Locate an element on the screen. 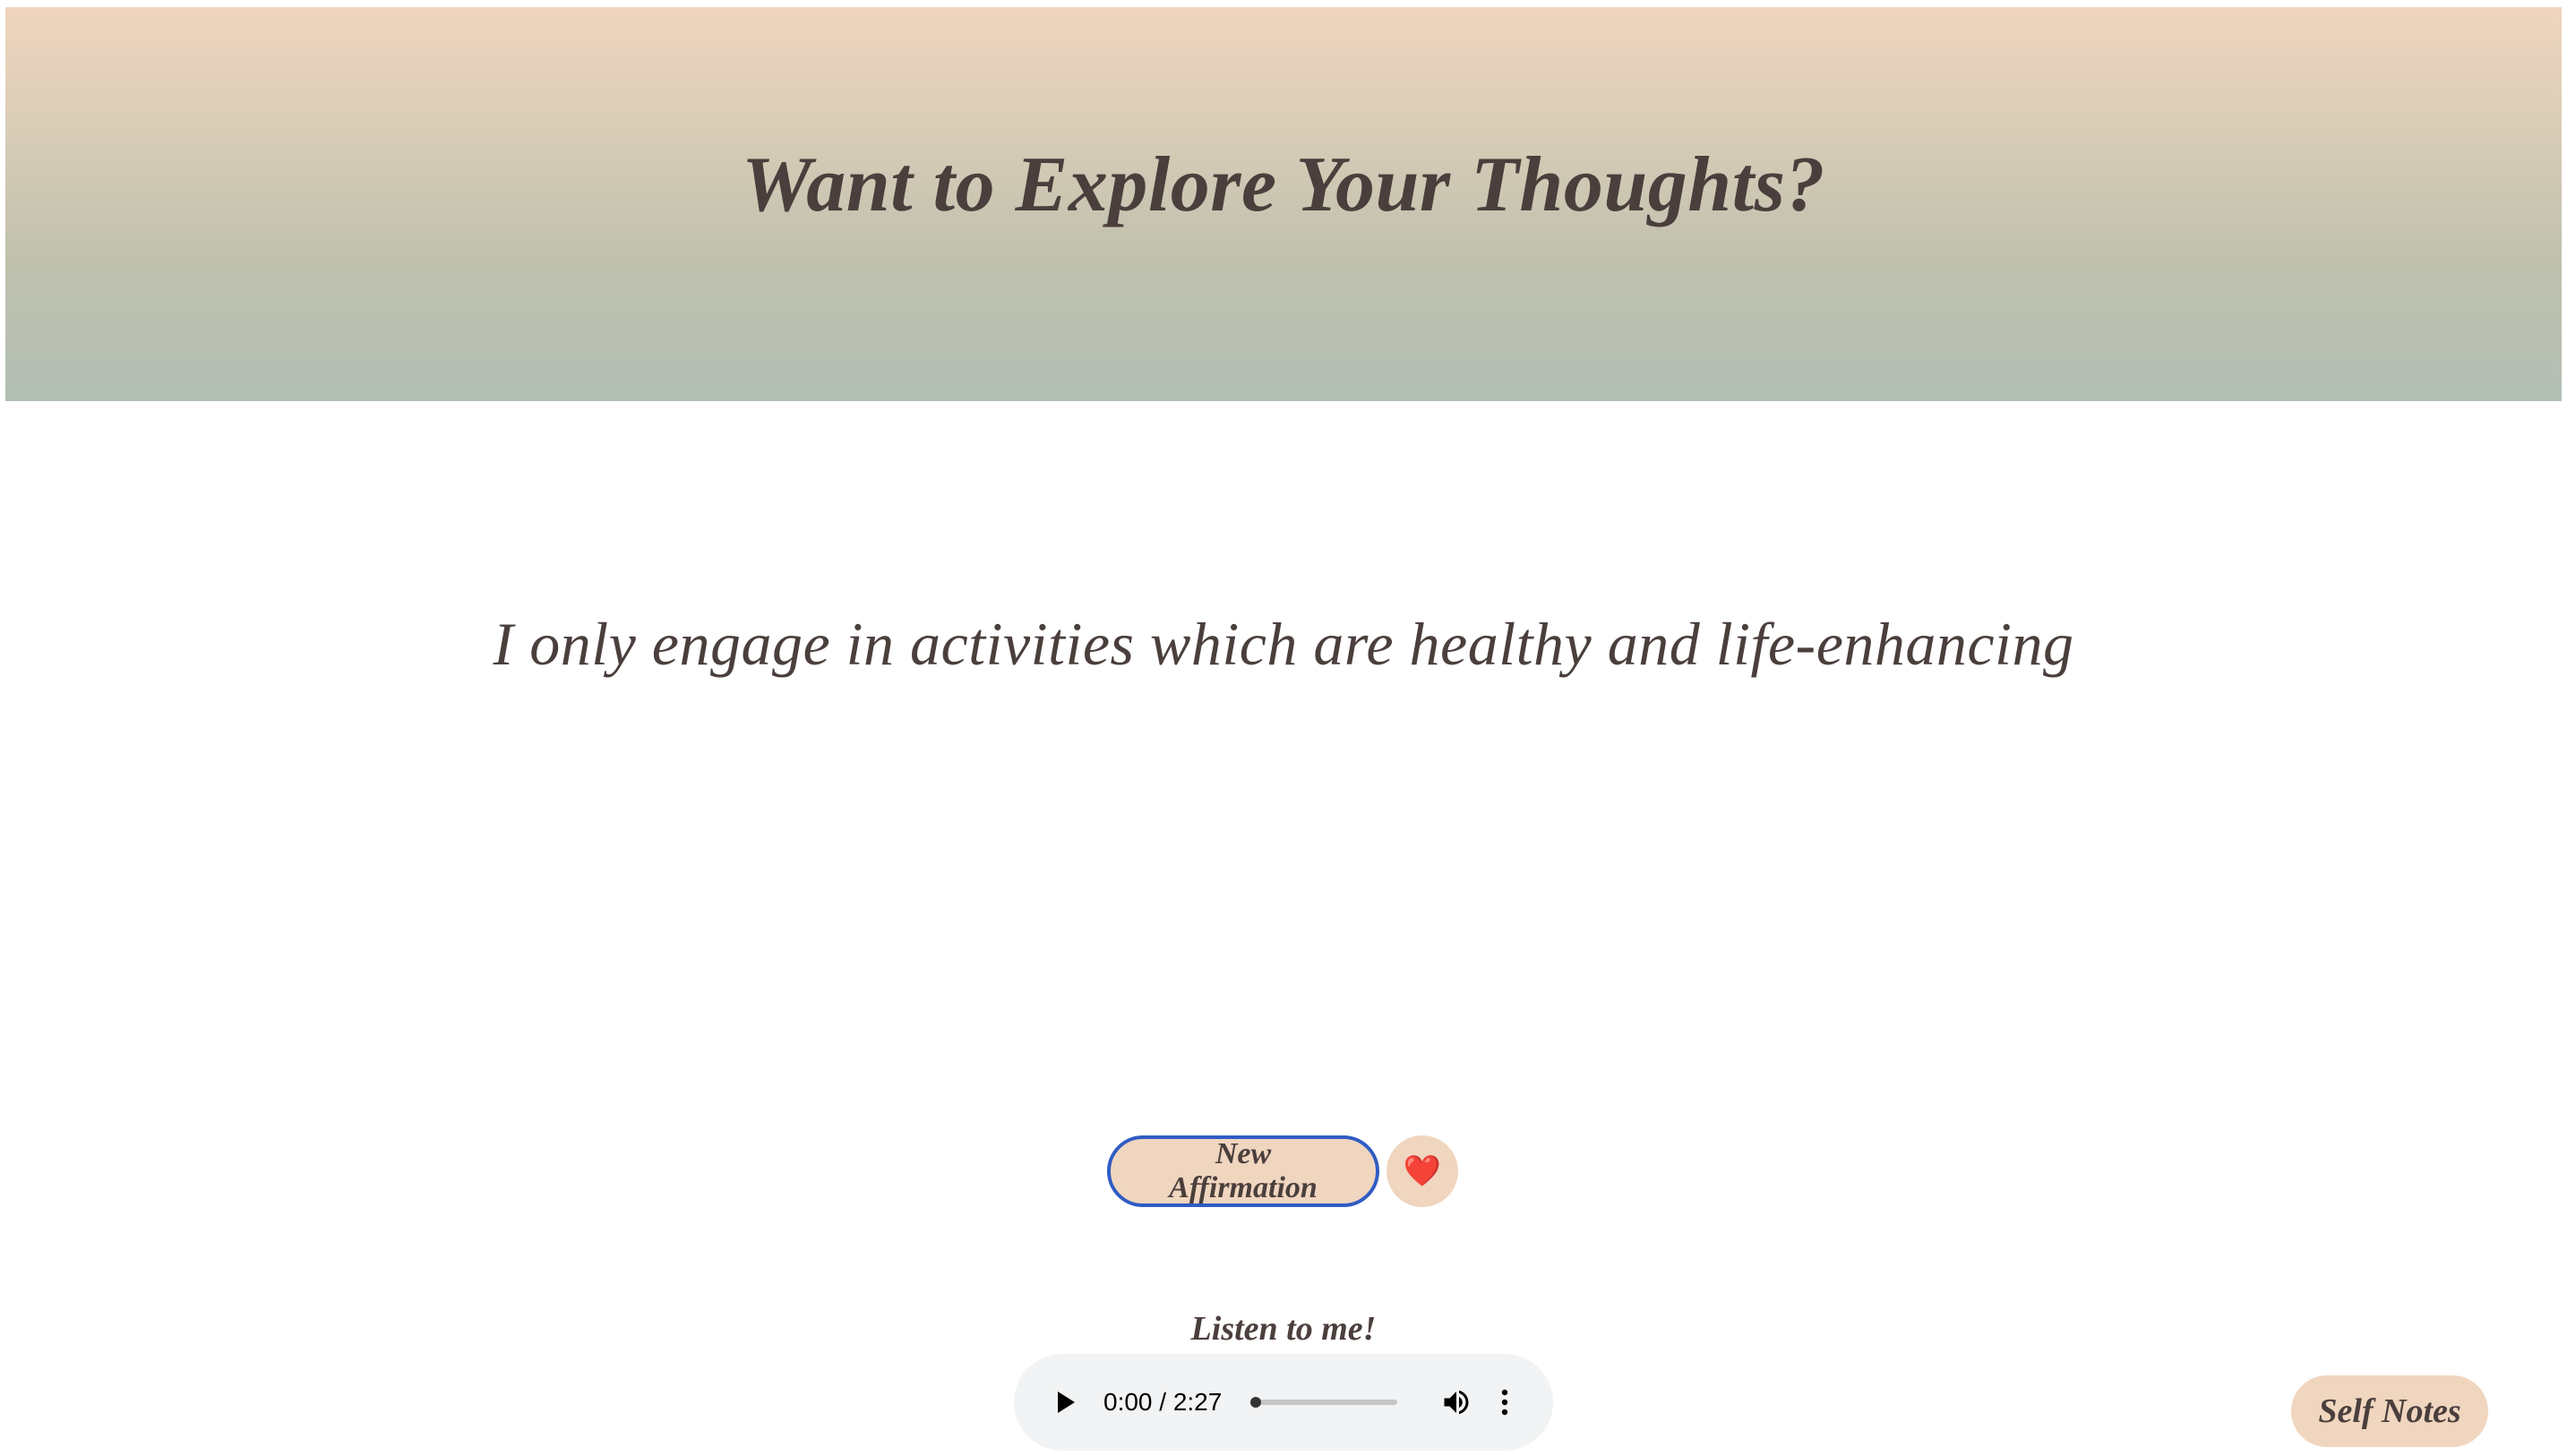 The image size is (2567, 1456). audio-more-options-button is located at coordinates (1505, 1402).